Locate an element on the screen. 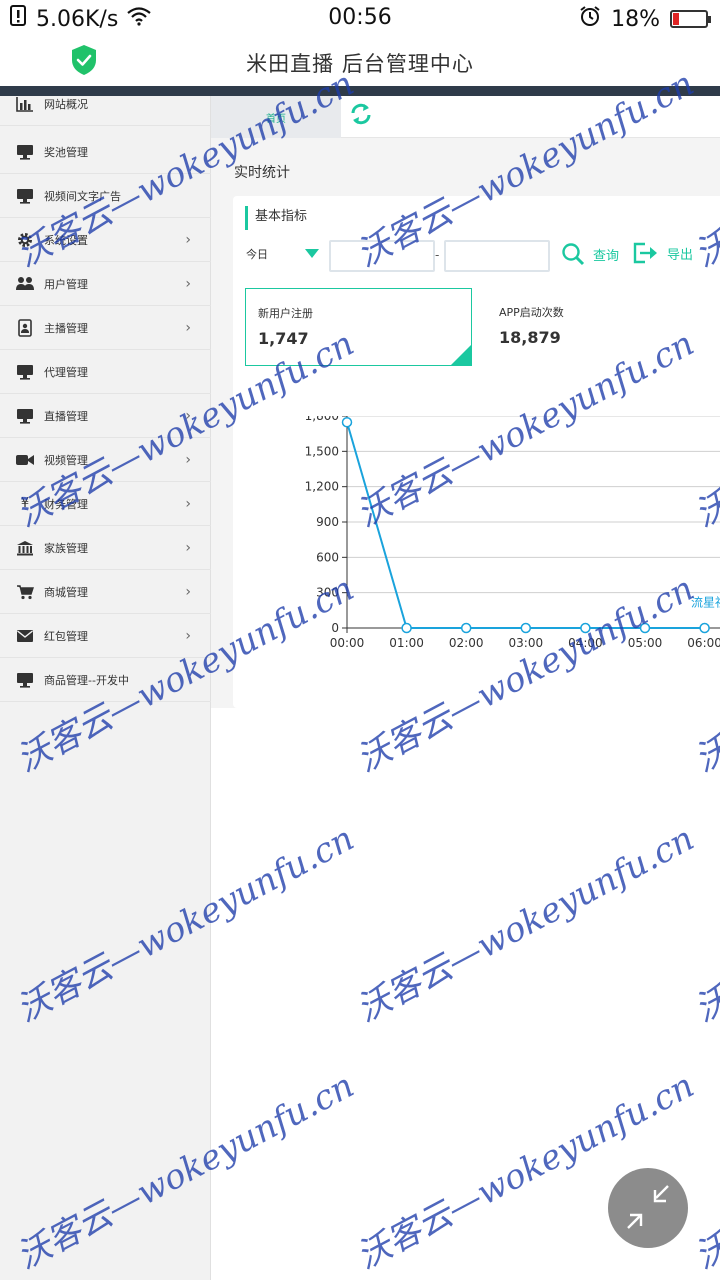 This screenshot has width=720, height=1280. search-icon is located at coordinates (573, 254).